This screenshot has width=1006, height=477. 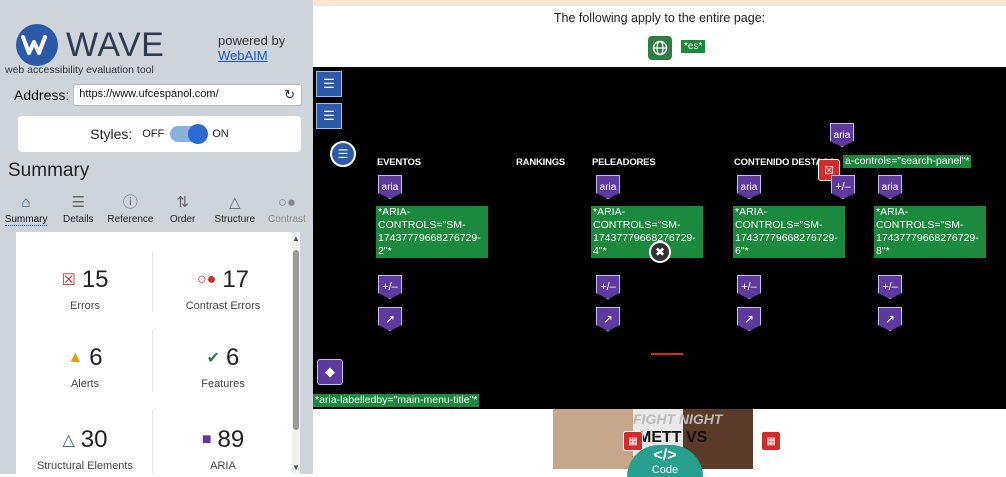 I want to click on aria-controls-label: *ARIA-CONTROLS="SM-17437779668276729-2"*, so click(x=432, y=232).